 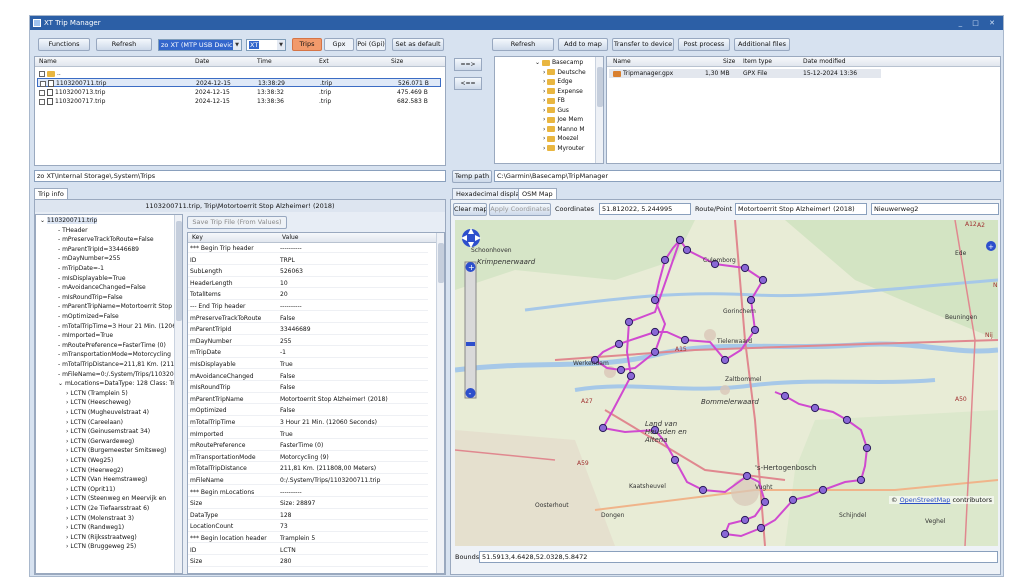 I want to click on refresh-left-button: Refresh, so click(x=124, y=44).